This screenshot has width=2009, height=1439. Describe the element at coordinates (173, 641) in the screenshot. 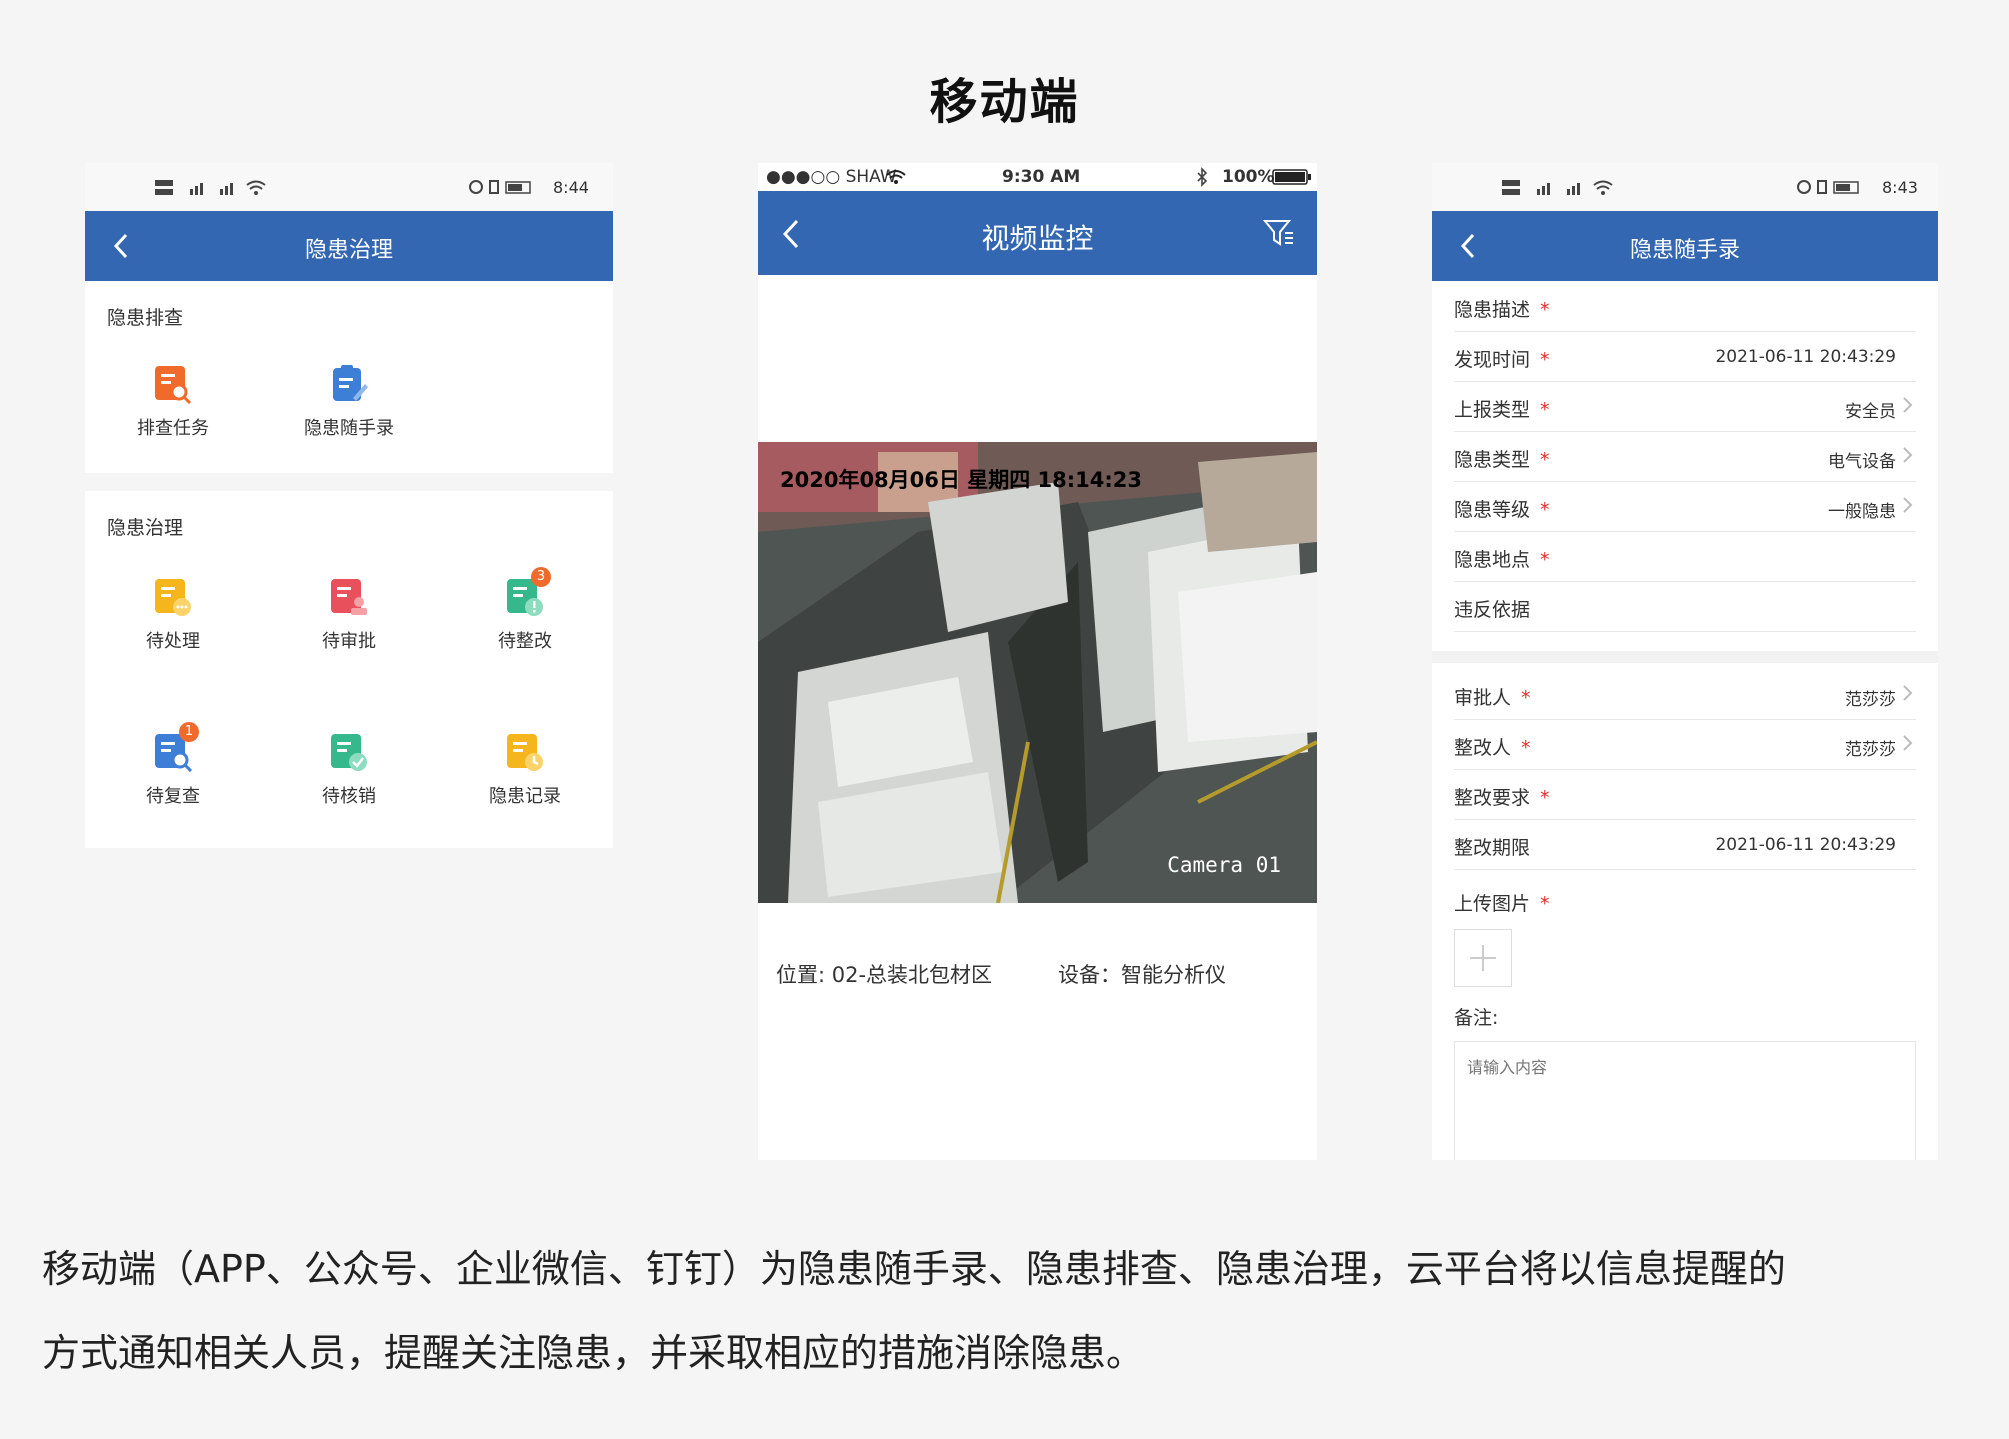

I see `grid-item-label: 待处理` at that location.